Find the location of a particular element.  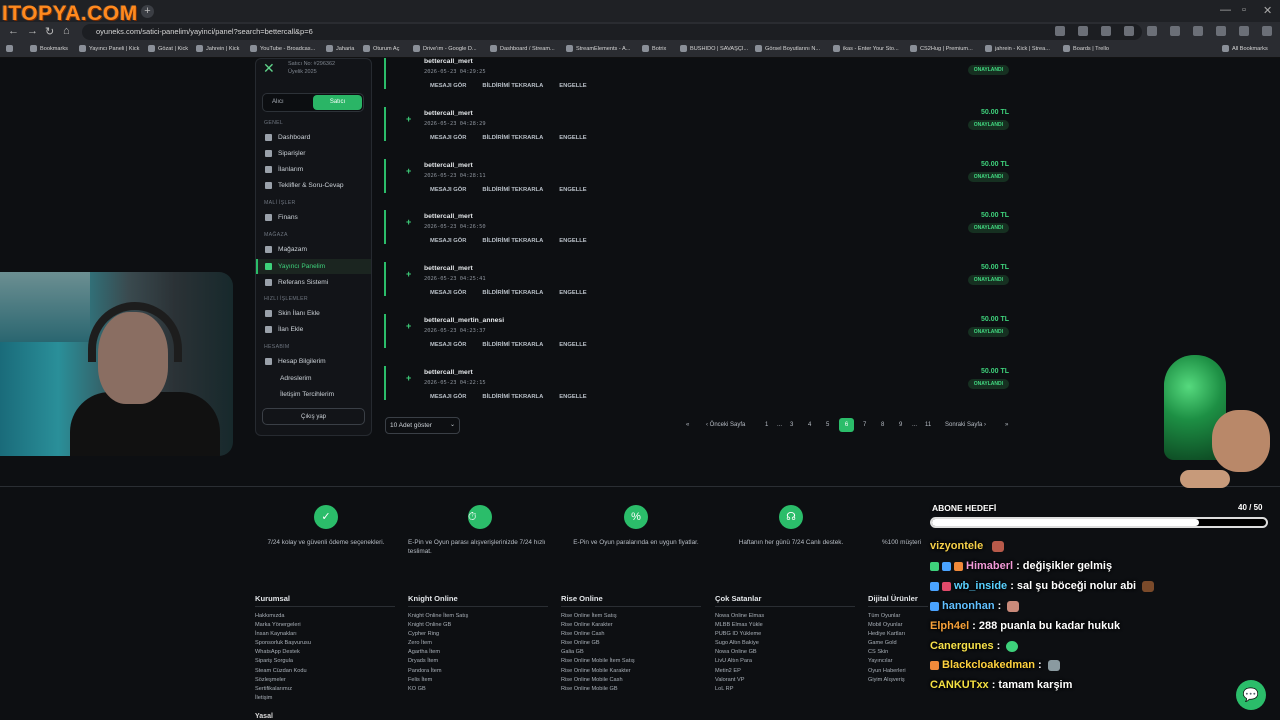

seller-tab: Satıcı is located at coordinates (337, 102).